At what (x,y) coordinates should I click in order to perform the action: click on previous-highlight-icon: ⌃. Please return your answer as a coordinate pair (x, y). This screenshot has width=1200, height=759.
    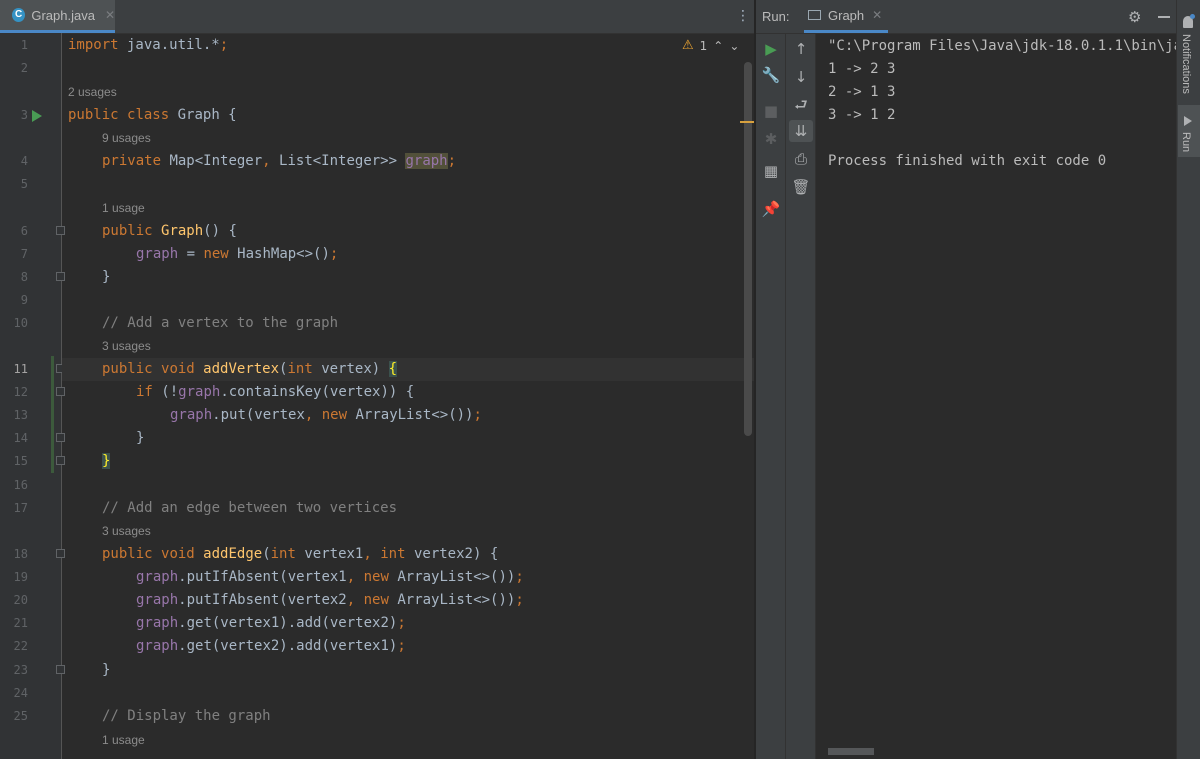
    Looking at the image, I should click on (718, 46).